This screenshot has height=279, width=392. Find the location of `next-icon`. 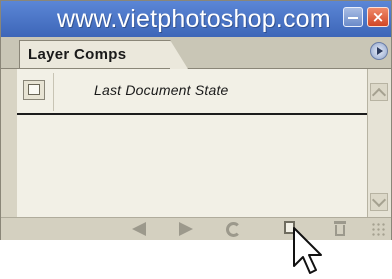

next-icon is located at coordinates (186, 229).